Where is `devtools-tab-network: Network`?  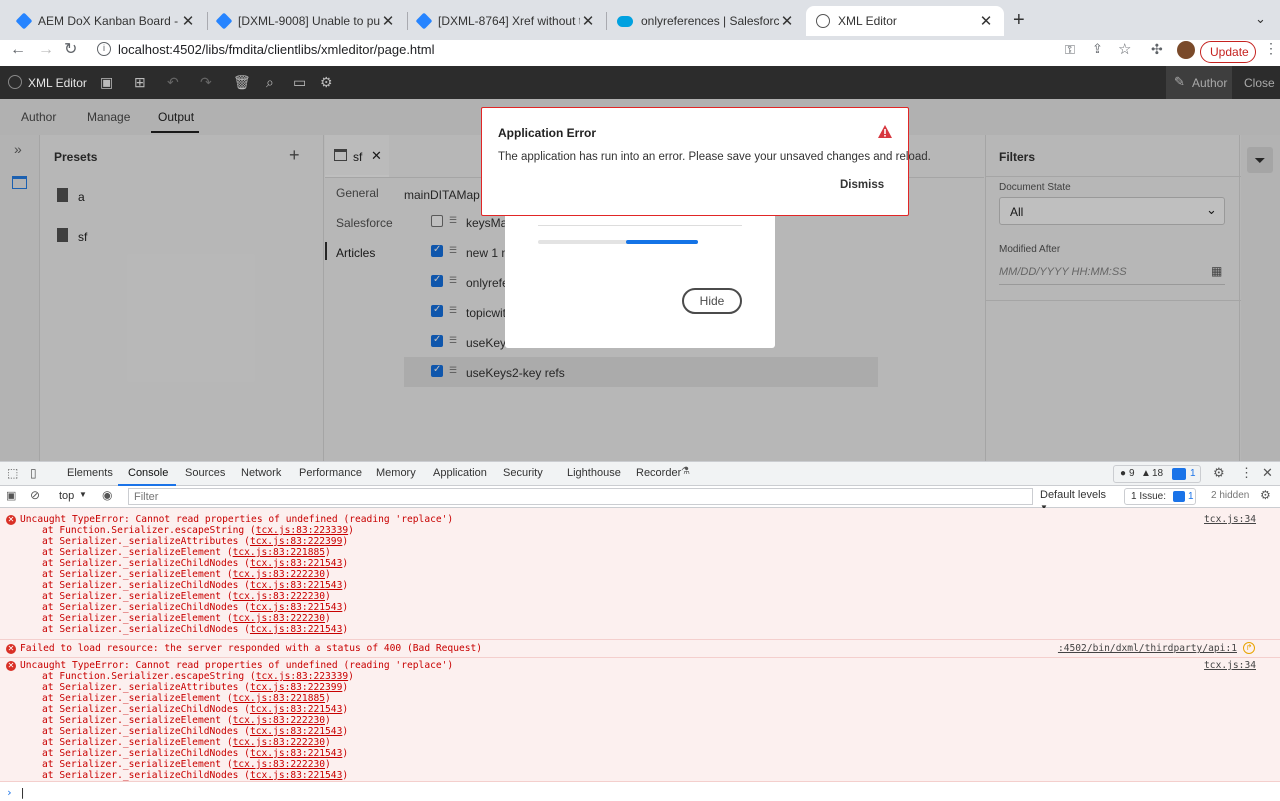
devtools-tab-network: Network is located at coordinates (261, 473).